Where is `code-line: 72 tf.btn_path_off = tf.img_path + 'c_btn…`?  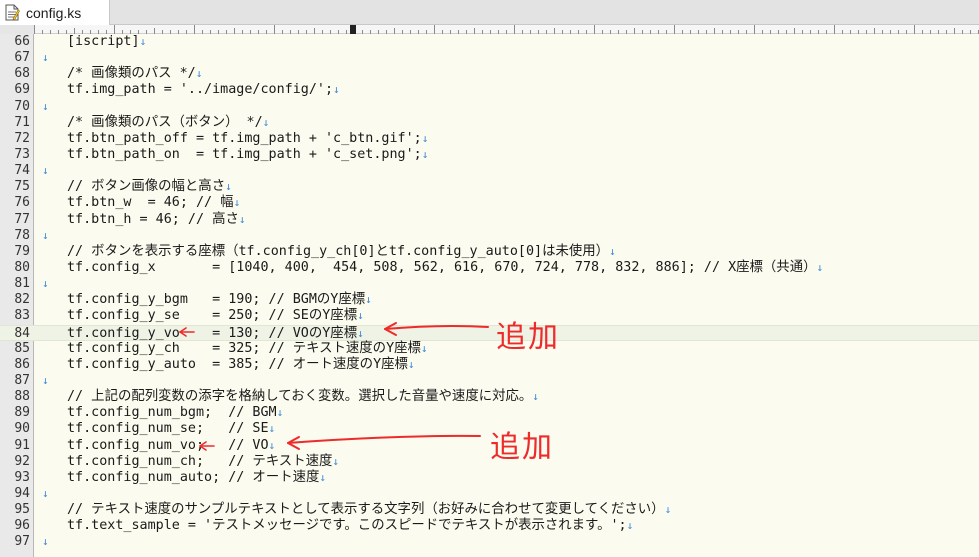 code-line: 72 tf.btn_path_off = tf.img_path + 'c_btn… is located at coordinates (489, 139).